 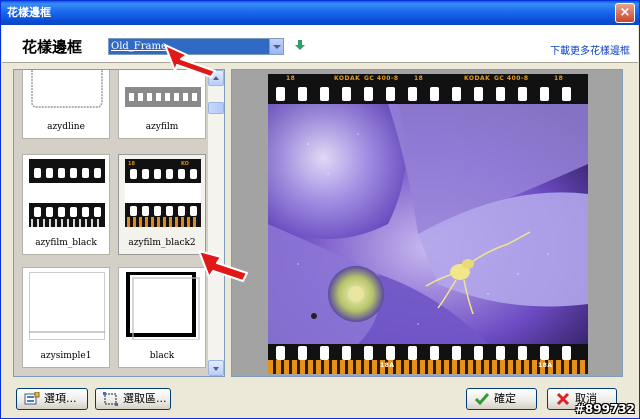 I want to click on ok-label: 確定, so click(x=505, y=398).